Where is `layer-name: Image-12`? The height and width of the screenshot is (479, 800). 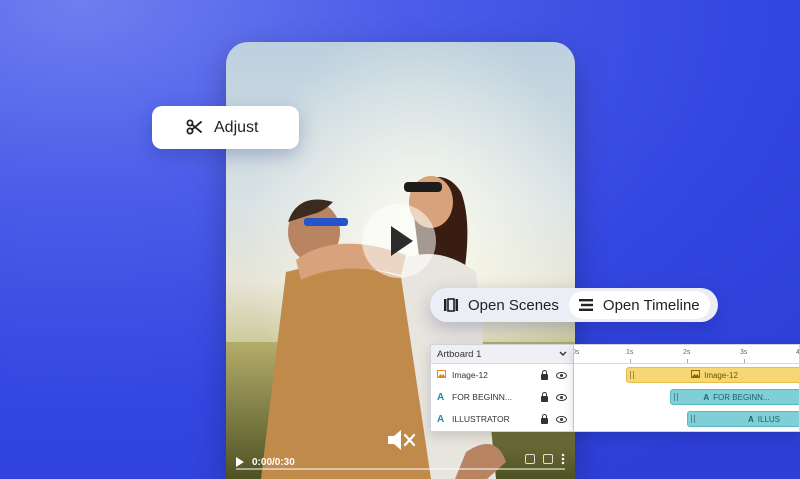
layer-name: Image-12 is located at coordinates (470, 375).